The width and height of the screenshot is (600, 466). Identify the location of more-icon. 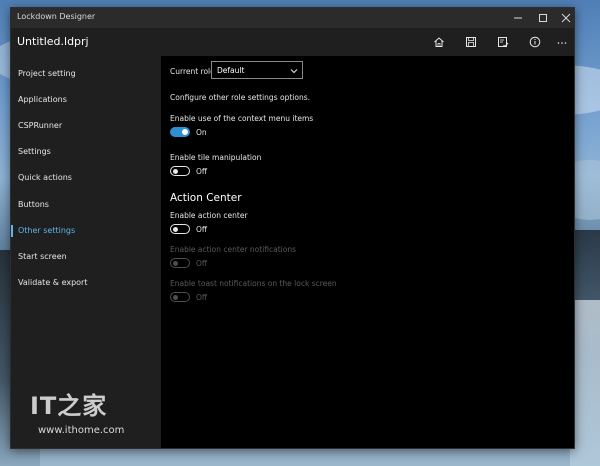
(562, 43).